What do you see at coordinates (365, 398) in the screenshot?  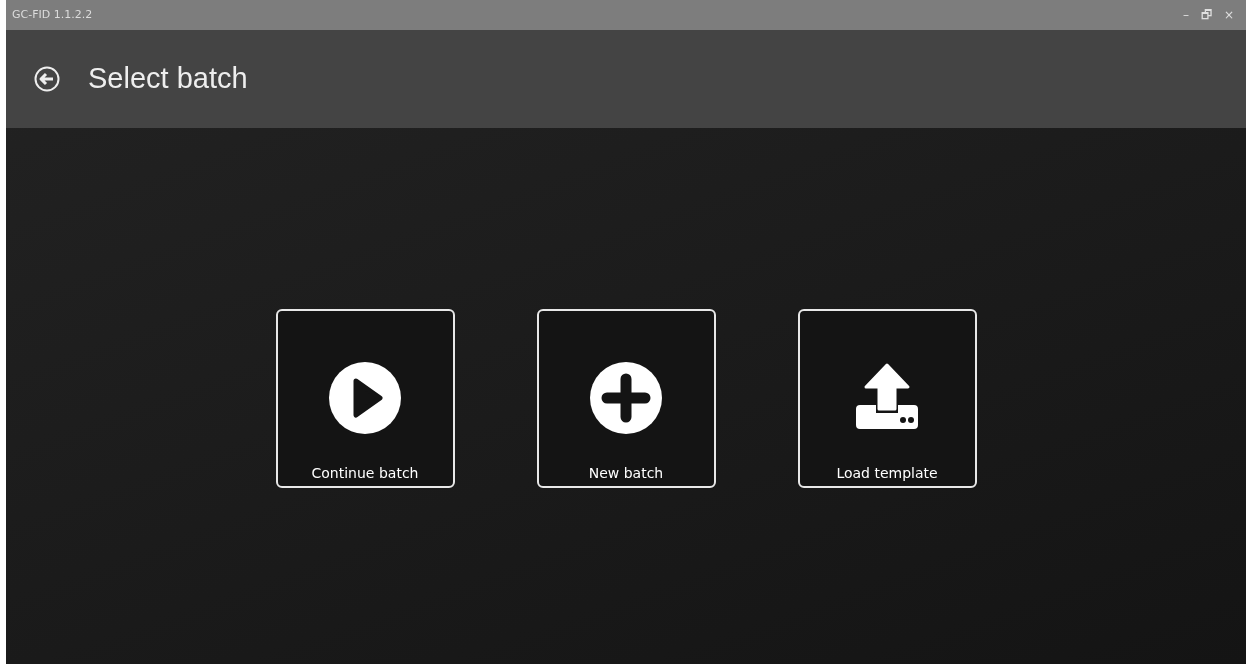 I see `option-button: Continue batch` at bounding box center [365, 398].